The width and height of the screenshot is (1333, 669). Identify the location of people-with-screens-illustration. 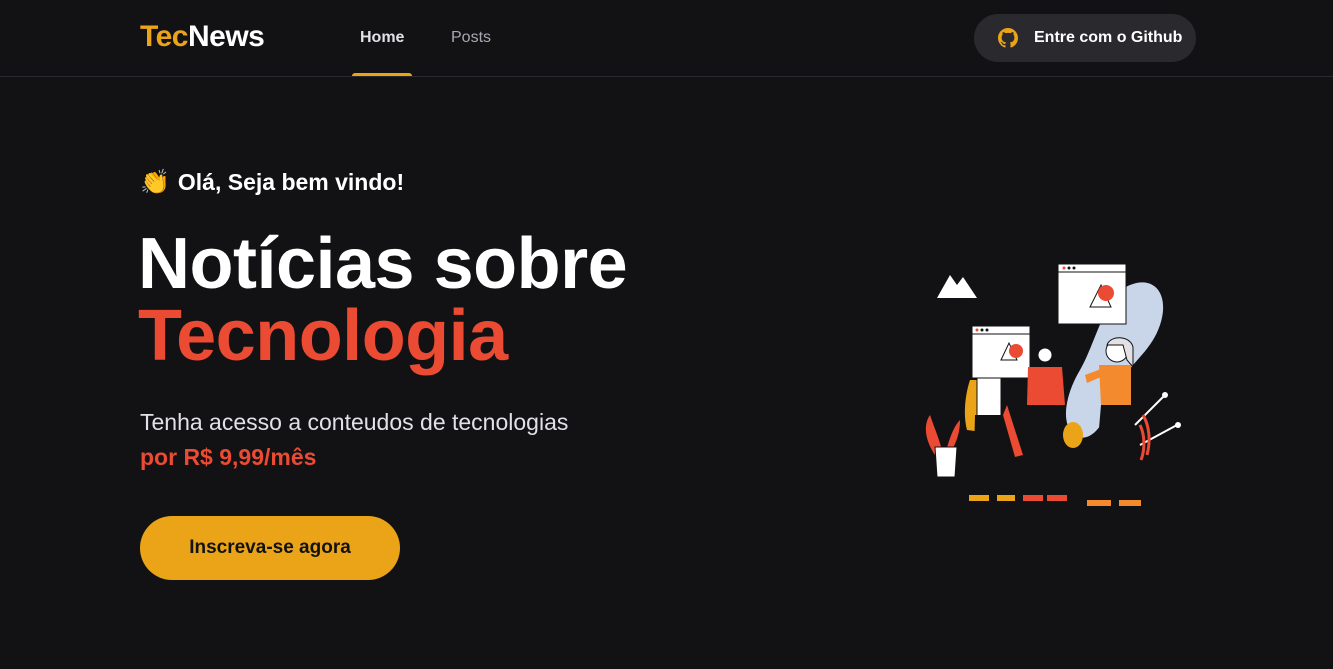
(1053, 384).